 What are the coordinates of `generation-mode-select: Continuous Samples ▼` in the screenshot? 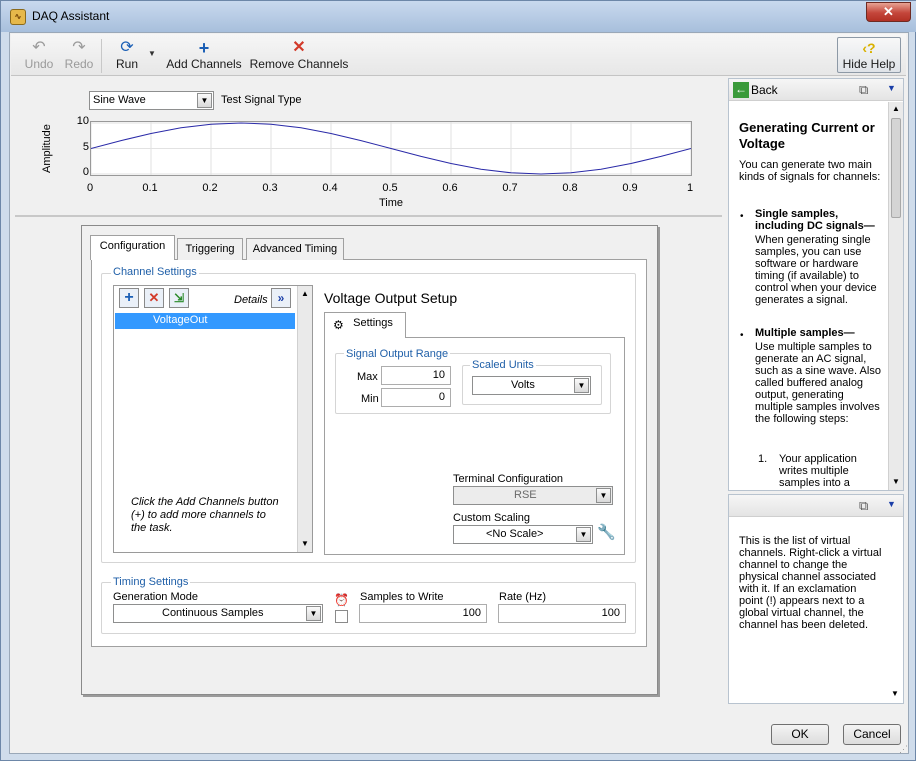 It's located at (218, 613).